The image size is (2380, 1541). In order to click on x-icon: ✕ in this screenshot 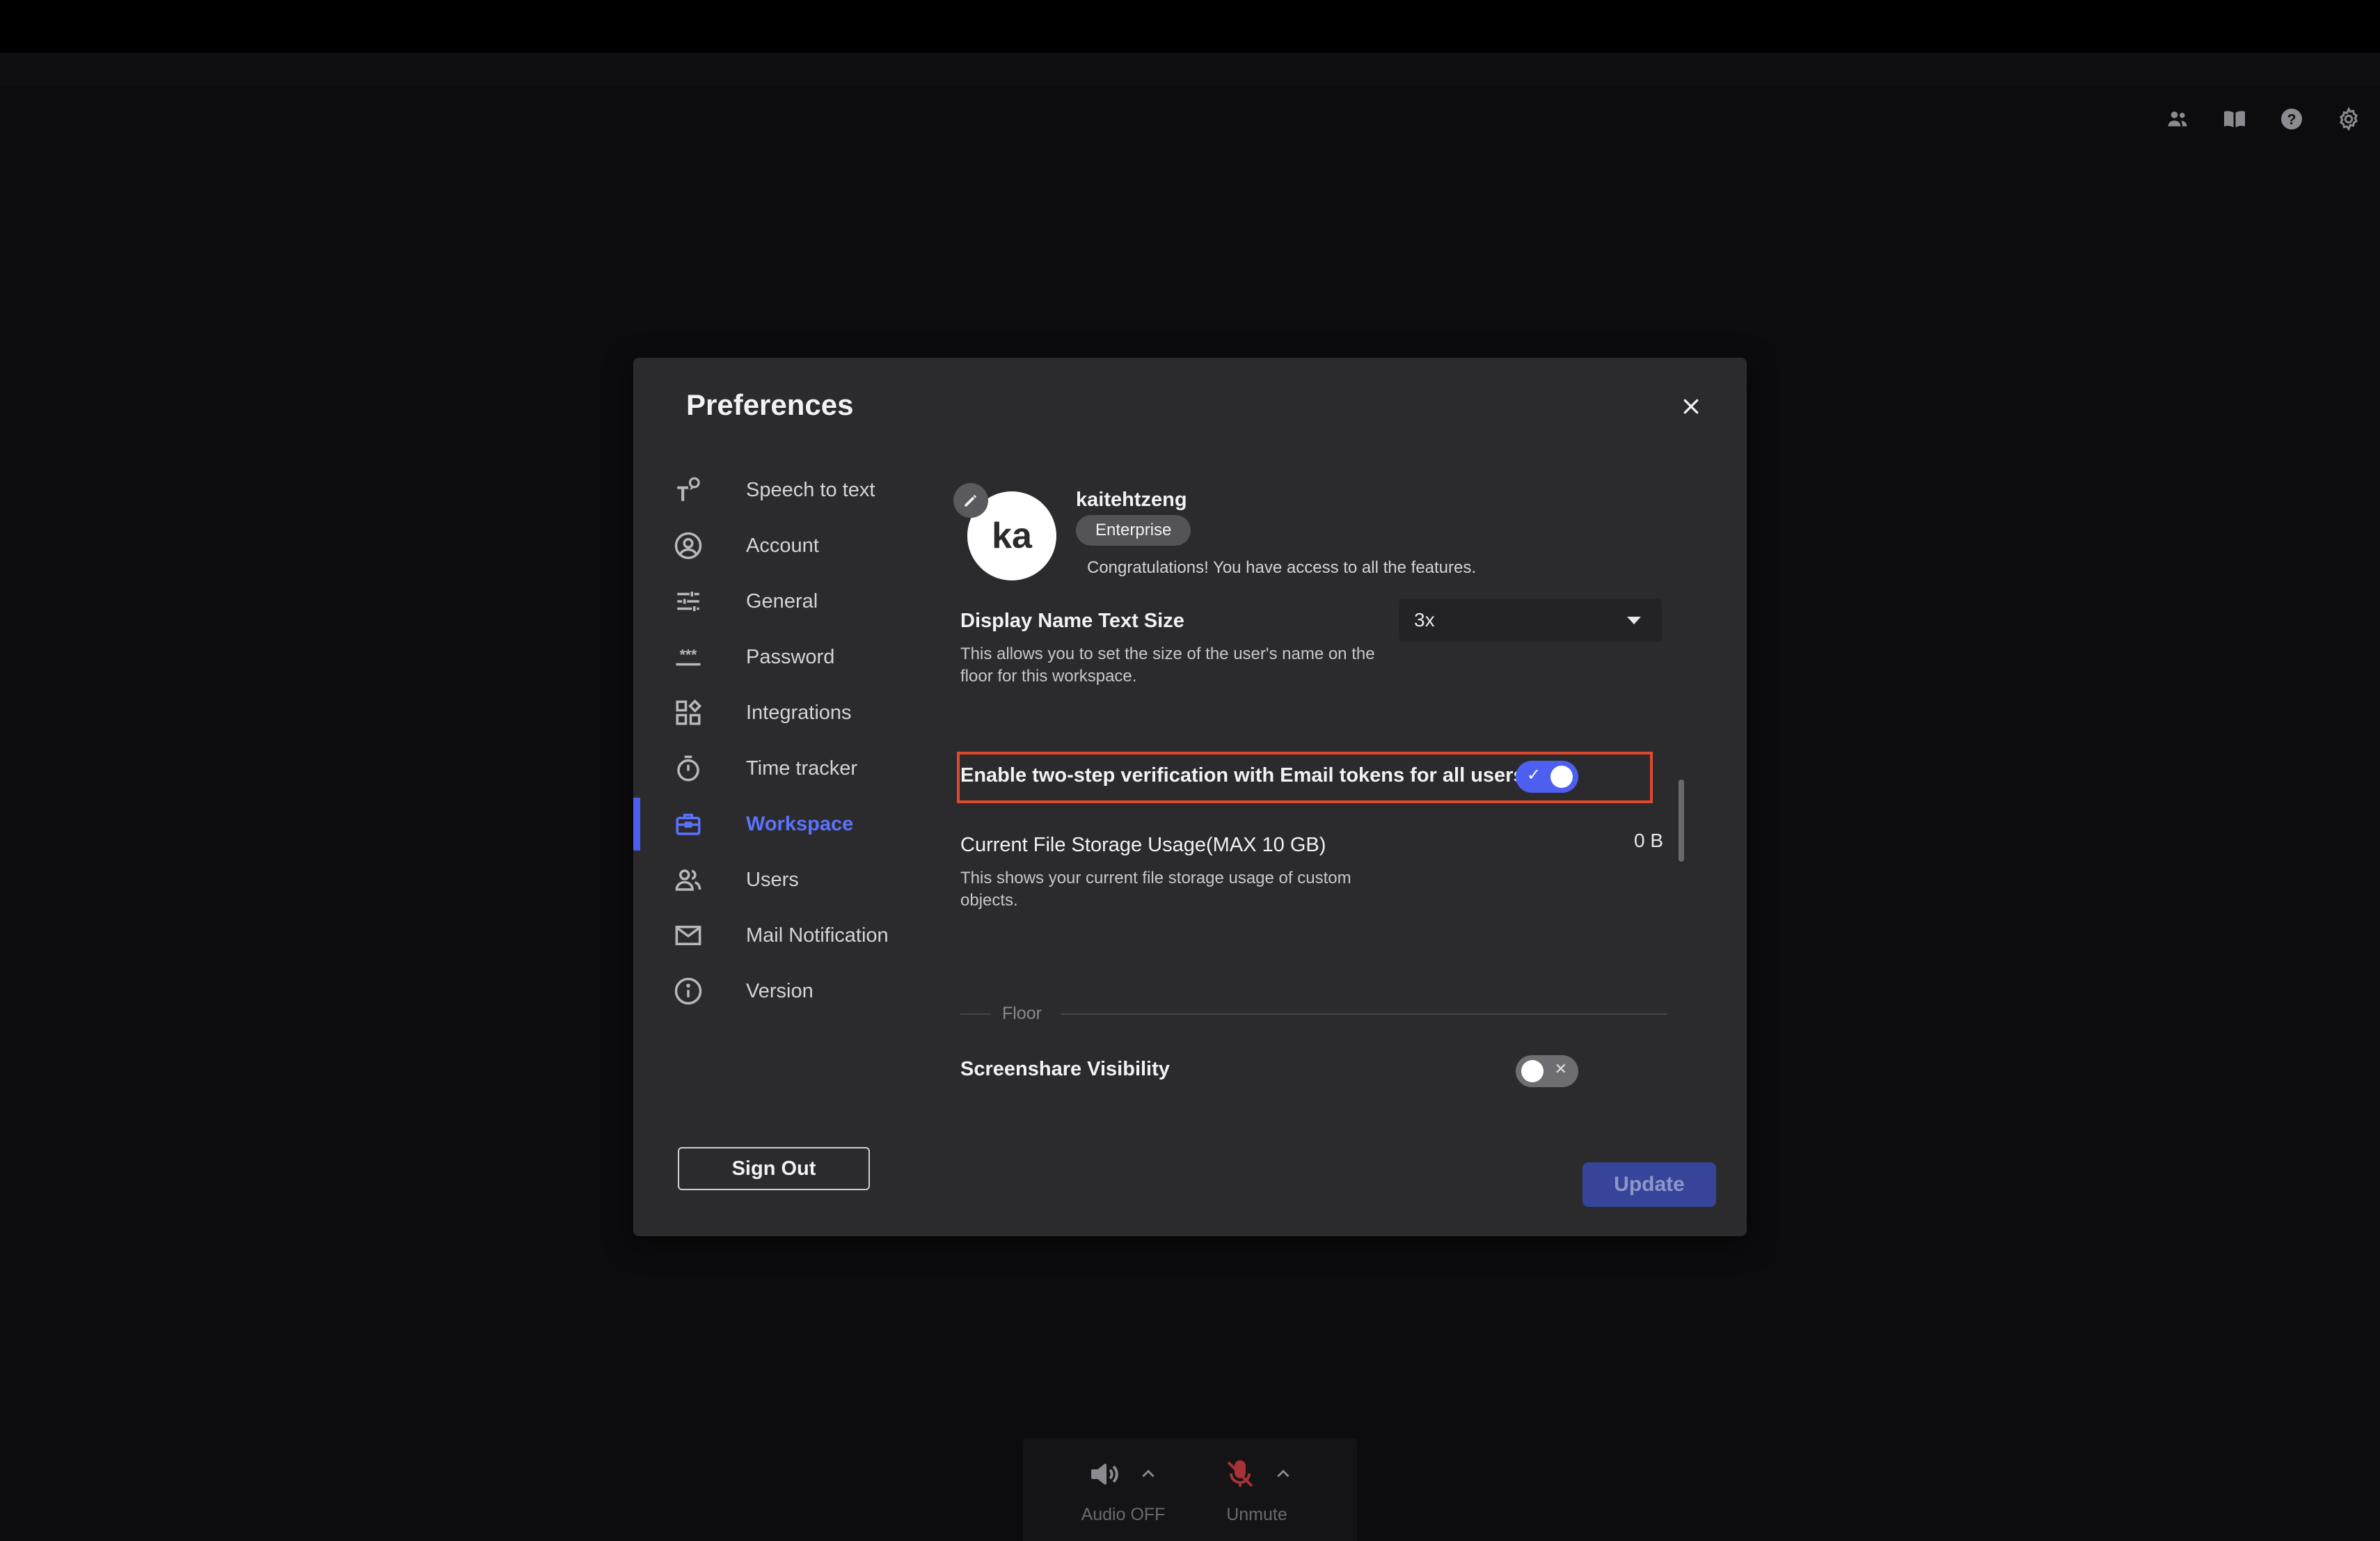, I will do `click(1561, 1068)`.